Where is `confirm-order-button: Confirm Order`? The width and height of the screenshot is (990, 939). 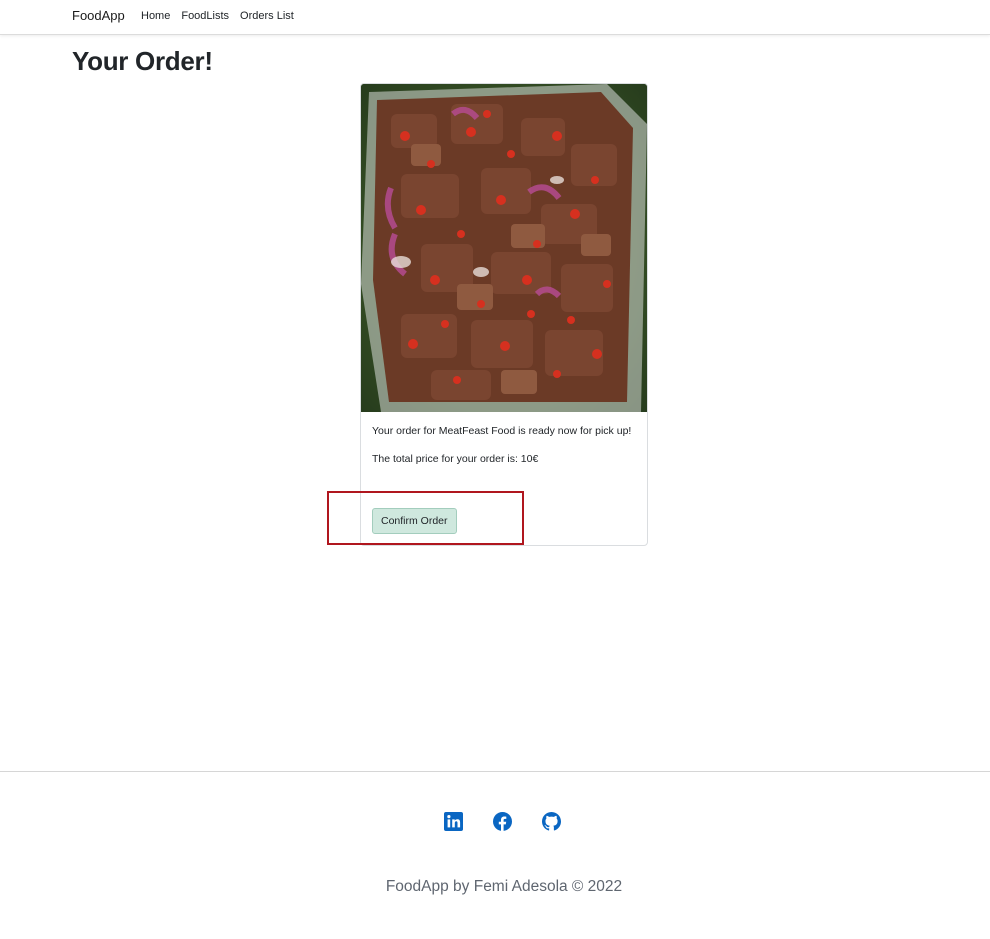
confirm-order-button: Confirm Order is located at coordinates (414, 521).